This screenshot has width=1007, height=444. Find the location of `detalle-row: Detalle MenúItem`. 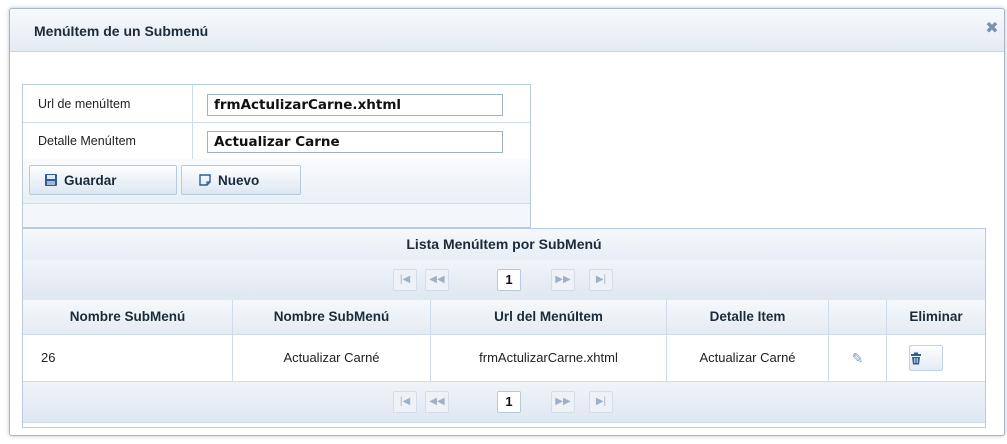

detalle-row: Detalle MenúItem is located at coordinates (276, 141).